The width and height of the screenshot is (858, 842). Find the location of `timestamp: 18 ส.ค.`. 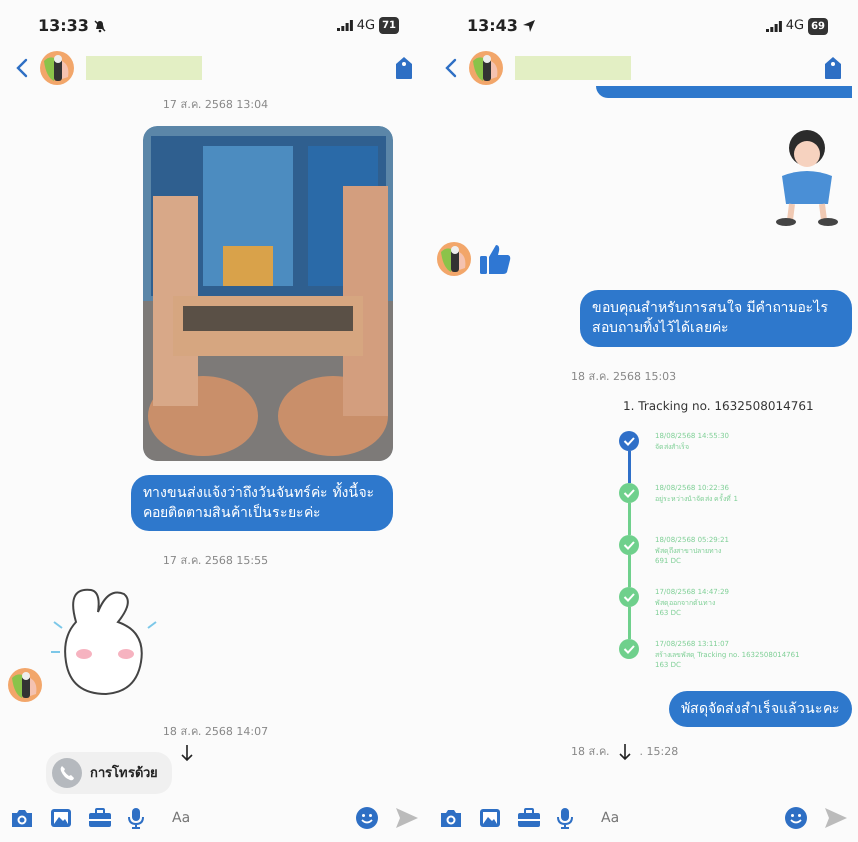

timestamp: 18 ส.ค. is located at coordinates (590, 752).